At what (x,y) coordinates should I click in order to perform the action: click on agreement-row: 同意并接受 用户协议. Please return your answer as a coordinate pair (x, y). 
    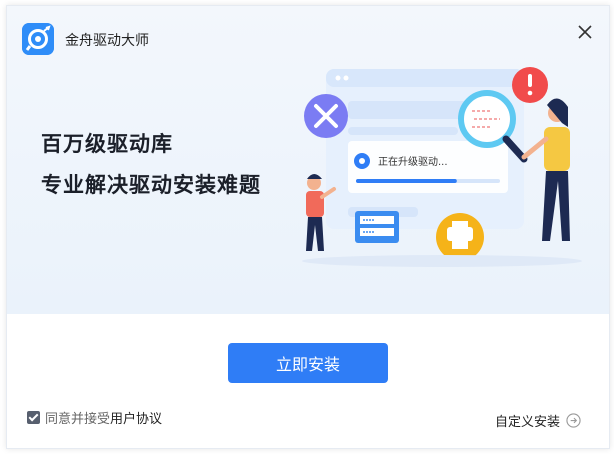
    Looking at the image, I should click on (94, 417).